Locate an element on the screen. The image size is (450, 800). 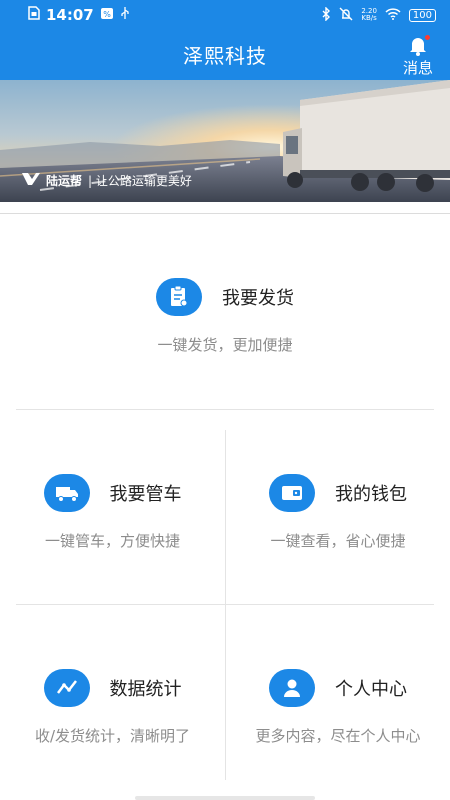
my-wallet-title: 我的钱包 is located at coordinates (371, 494).